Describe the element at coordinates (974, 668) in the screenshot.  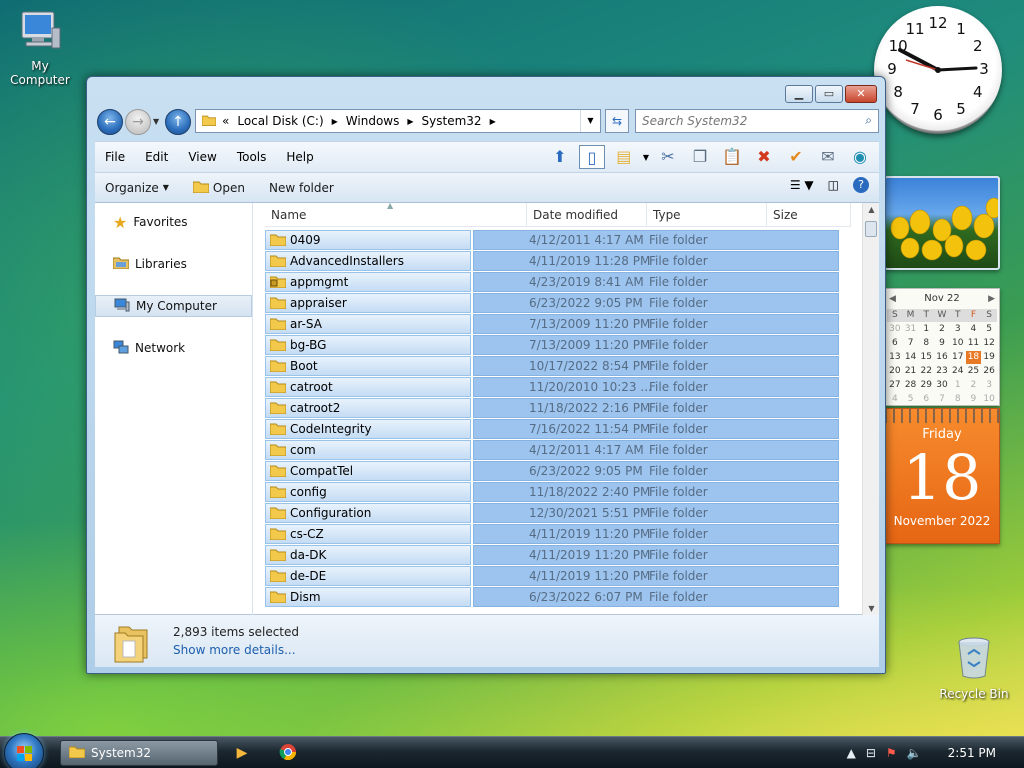
I see `desktop-recycle-bin: Recycle Bin` at that location.